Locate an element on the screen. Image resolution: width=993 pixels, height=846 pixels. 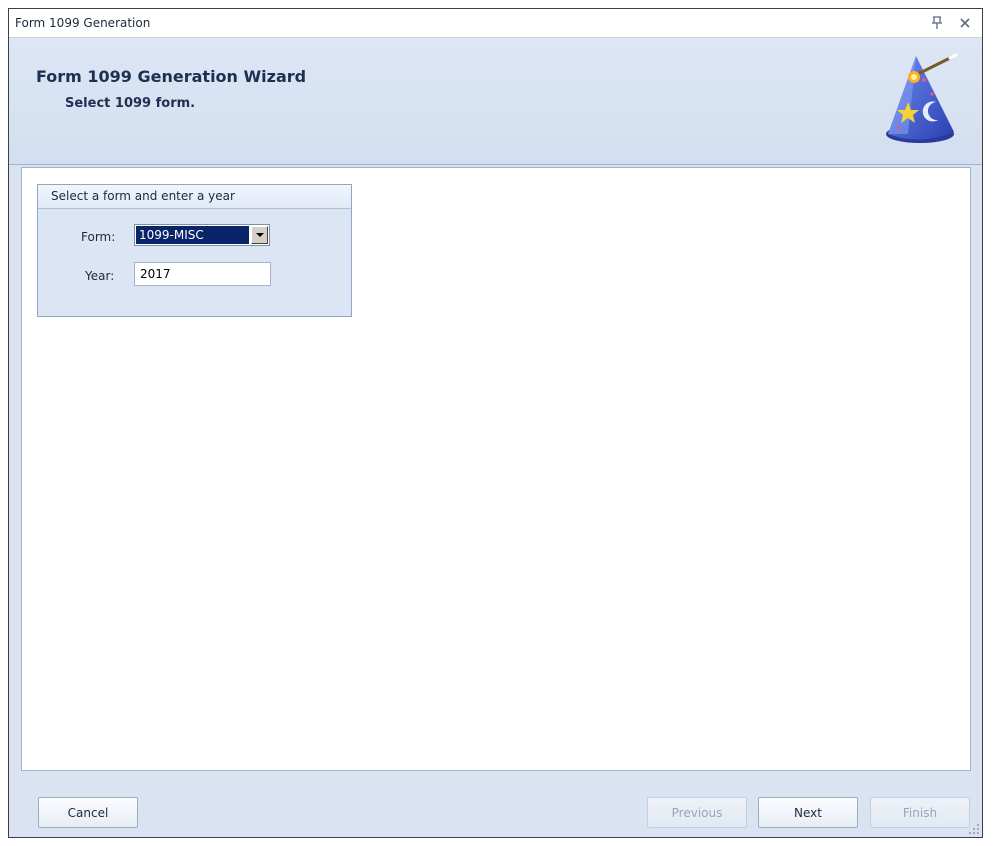
year-label: Year: is located at coordinates (100, 276).